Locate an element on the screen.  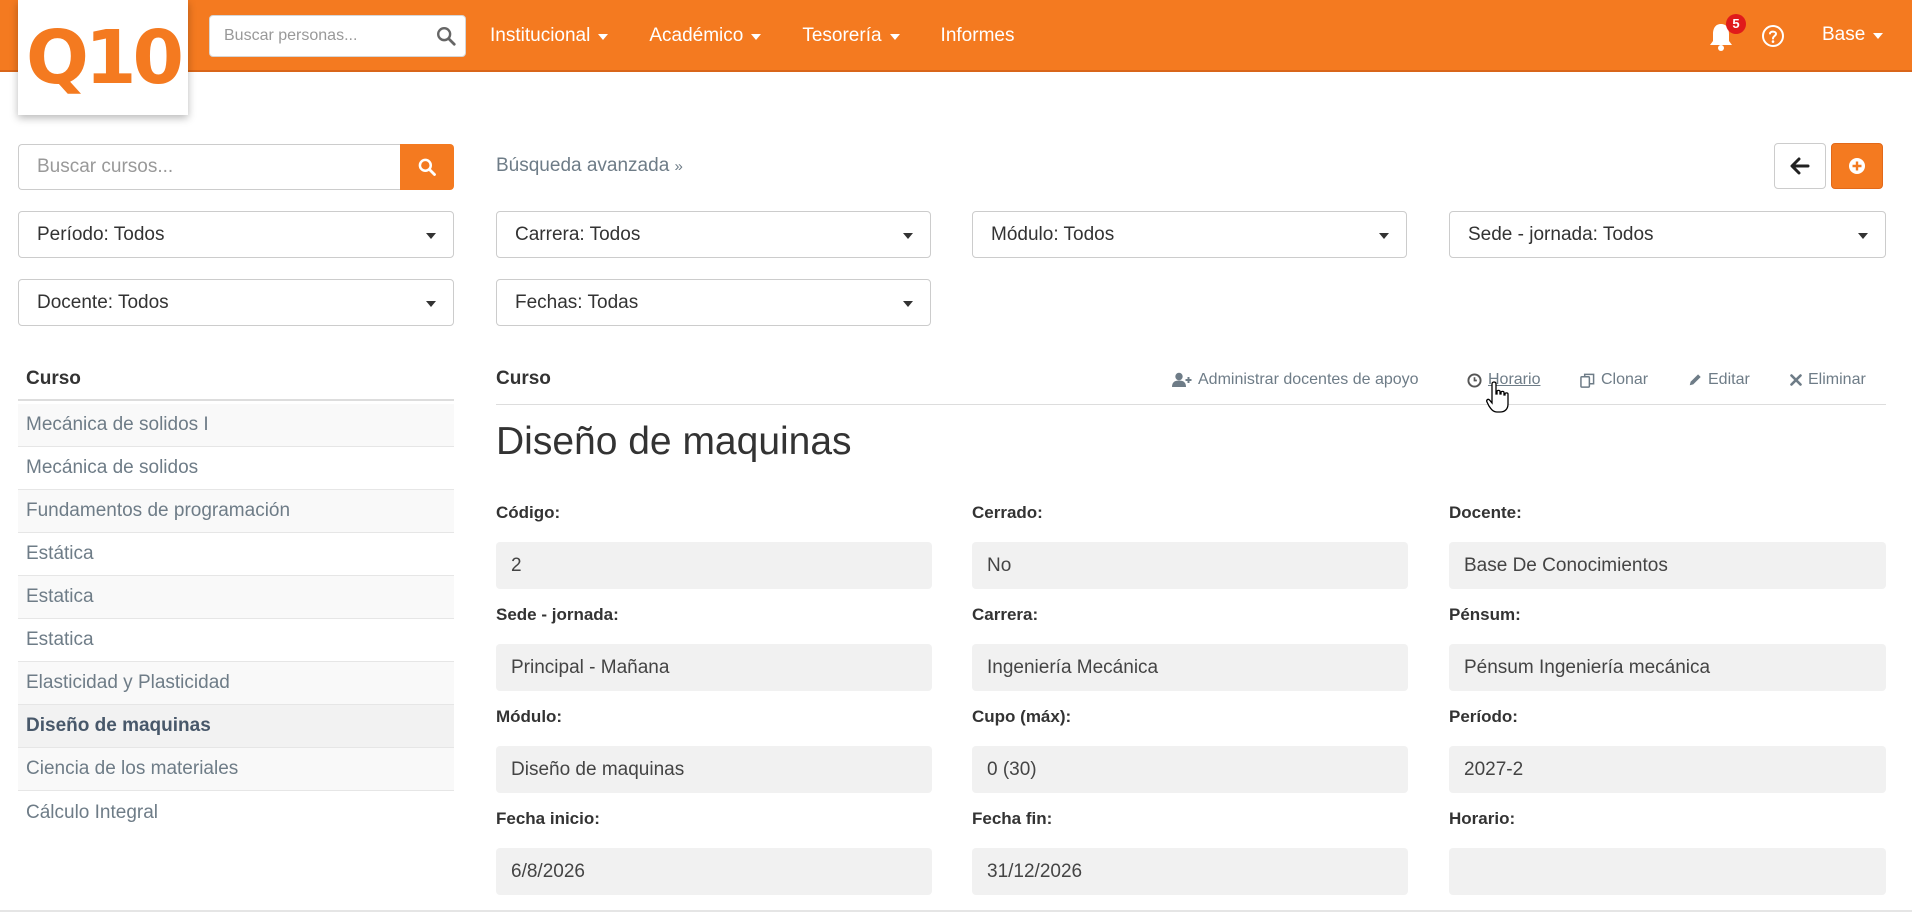
field-pensum: Pénsum: Pénsum Ingeniería mecánica is located at coordinates (1667, 648).